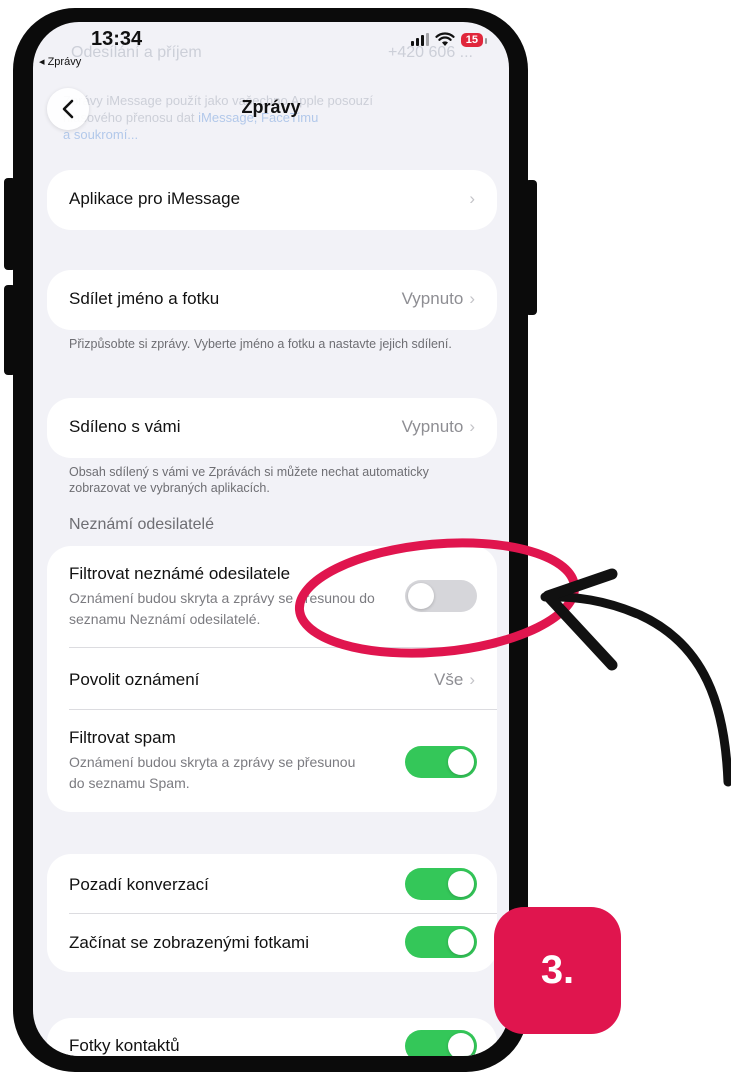 Image resolution: width=731 pixels, height=1079 pixels. I want to click on highlight-ellipse, so click(437, 598).